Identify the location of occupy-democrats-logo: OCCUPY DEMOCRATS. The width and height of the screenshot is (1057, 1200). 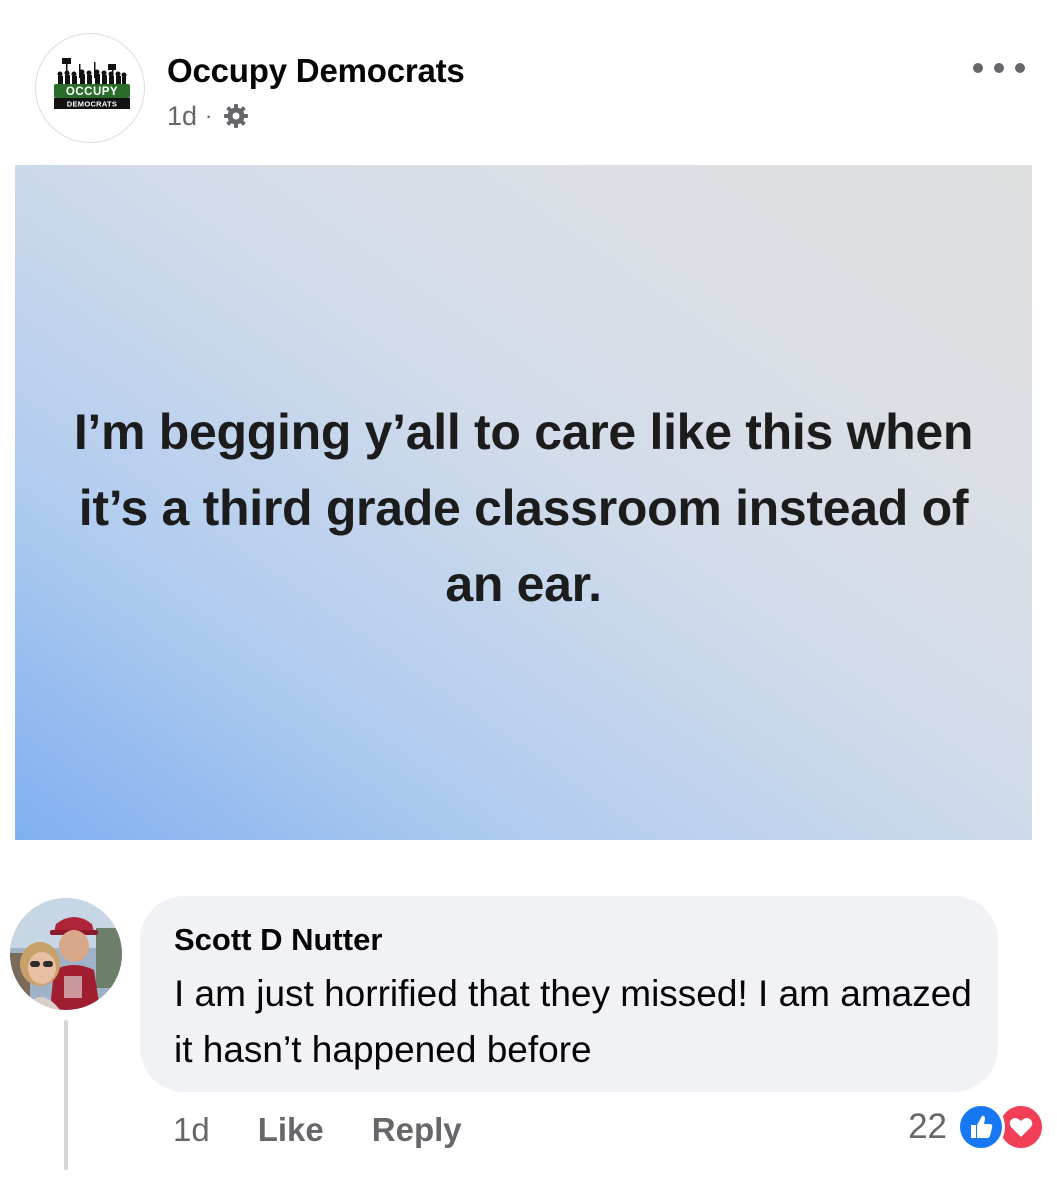
(92, 83).